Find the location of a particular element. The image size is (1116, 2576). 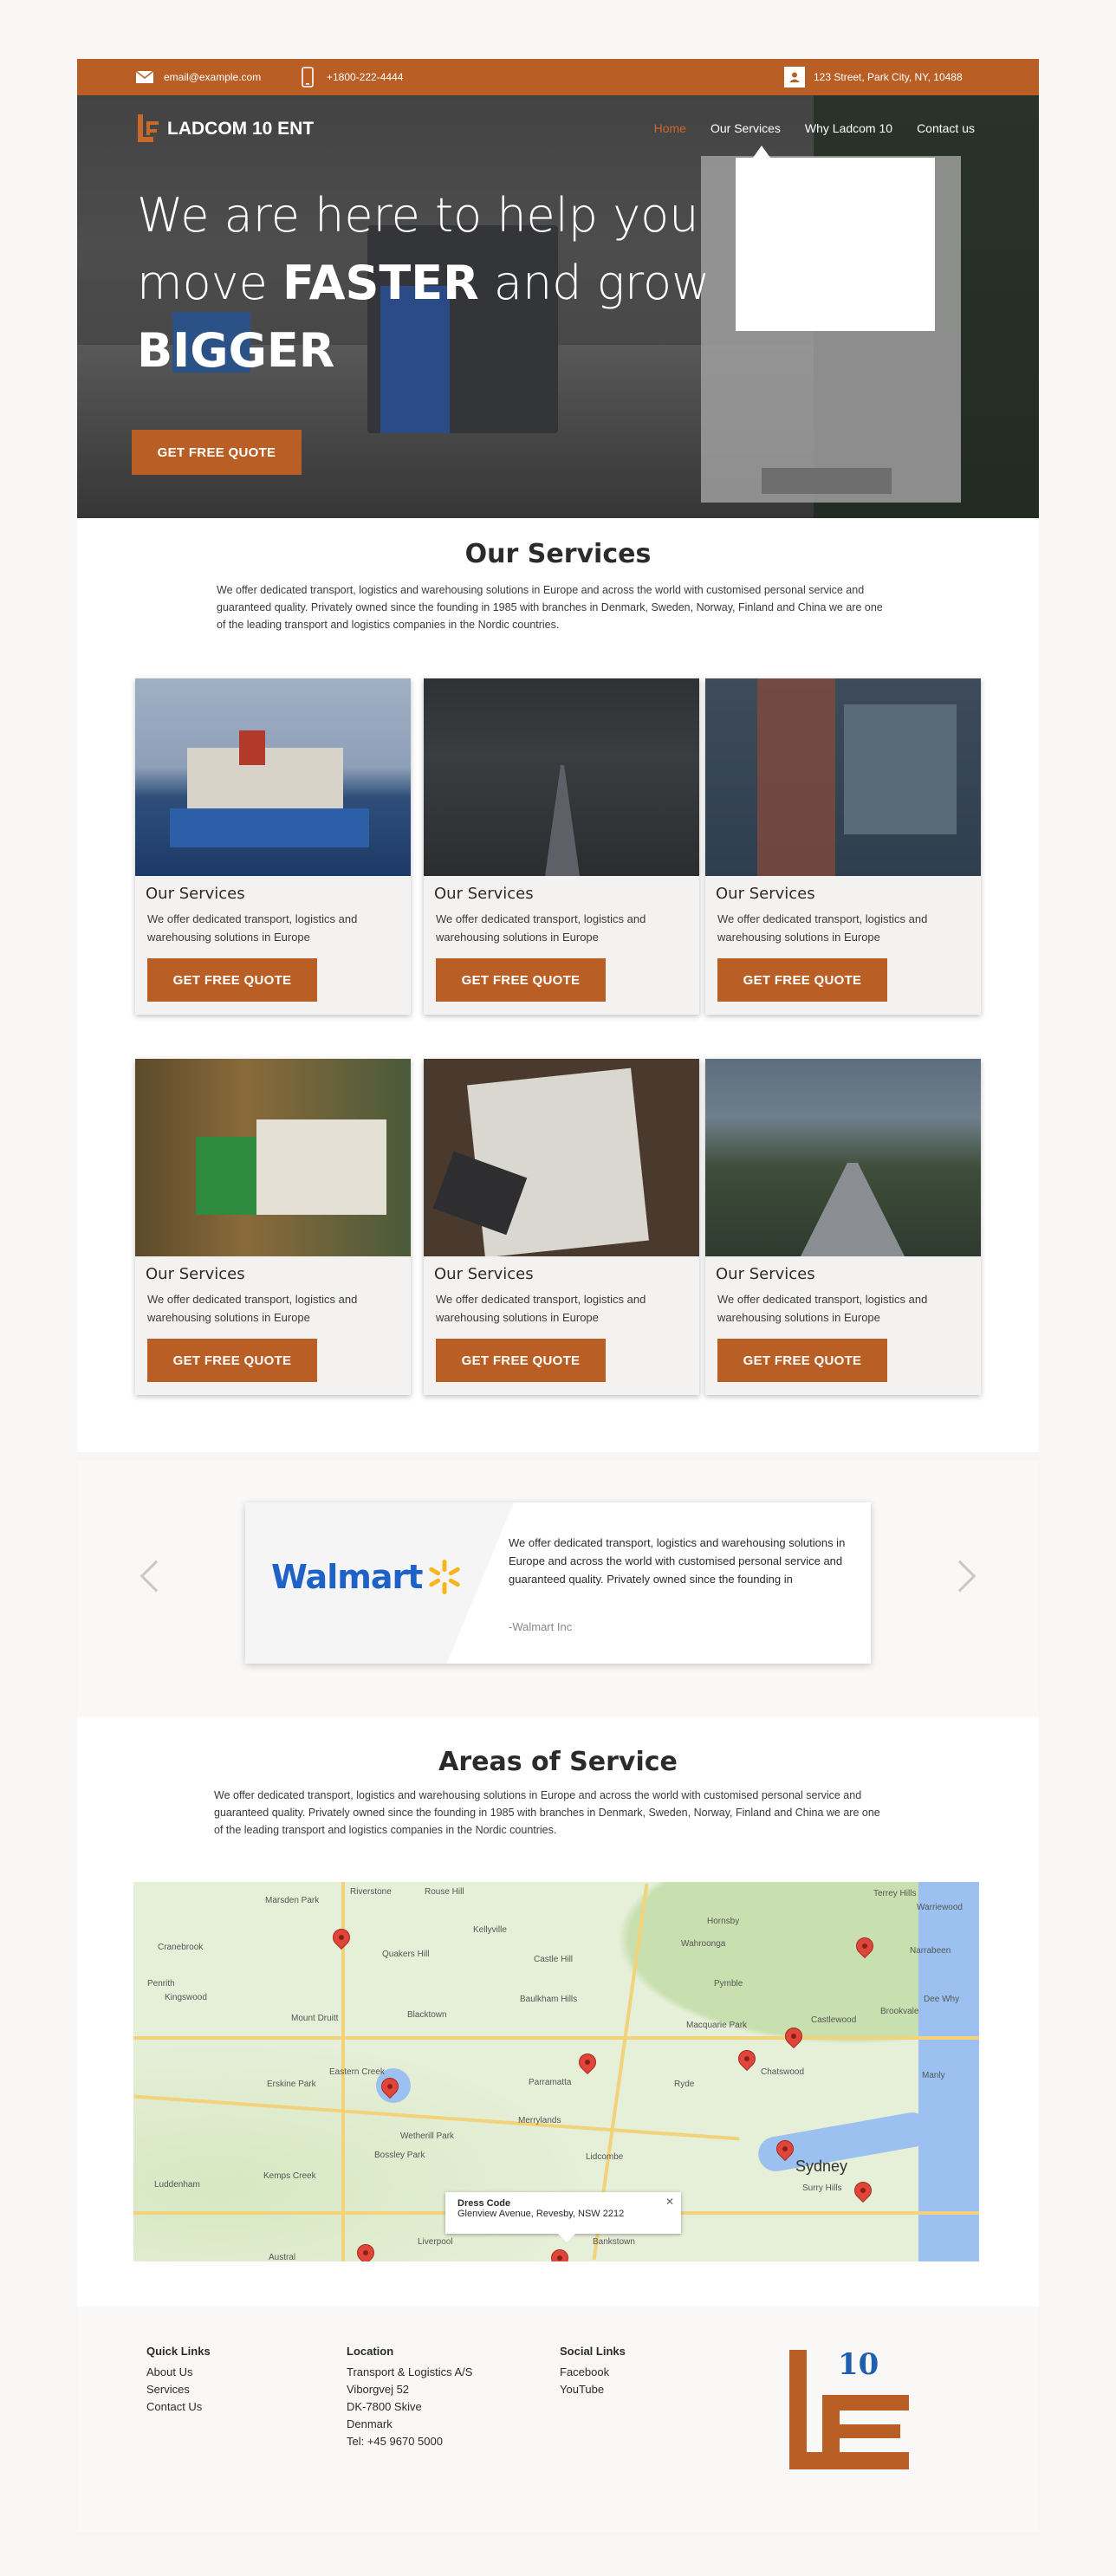

phone-text: +1800-222-4444 is located at coordinates (365, 77).